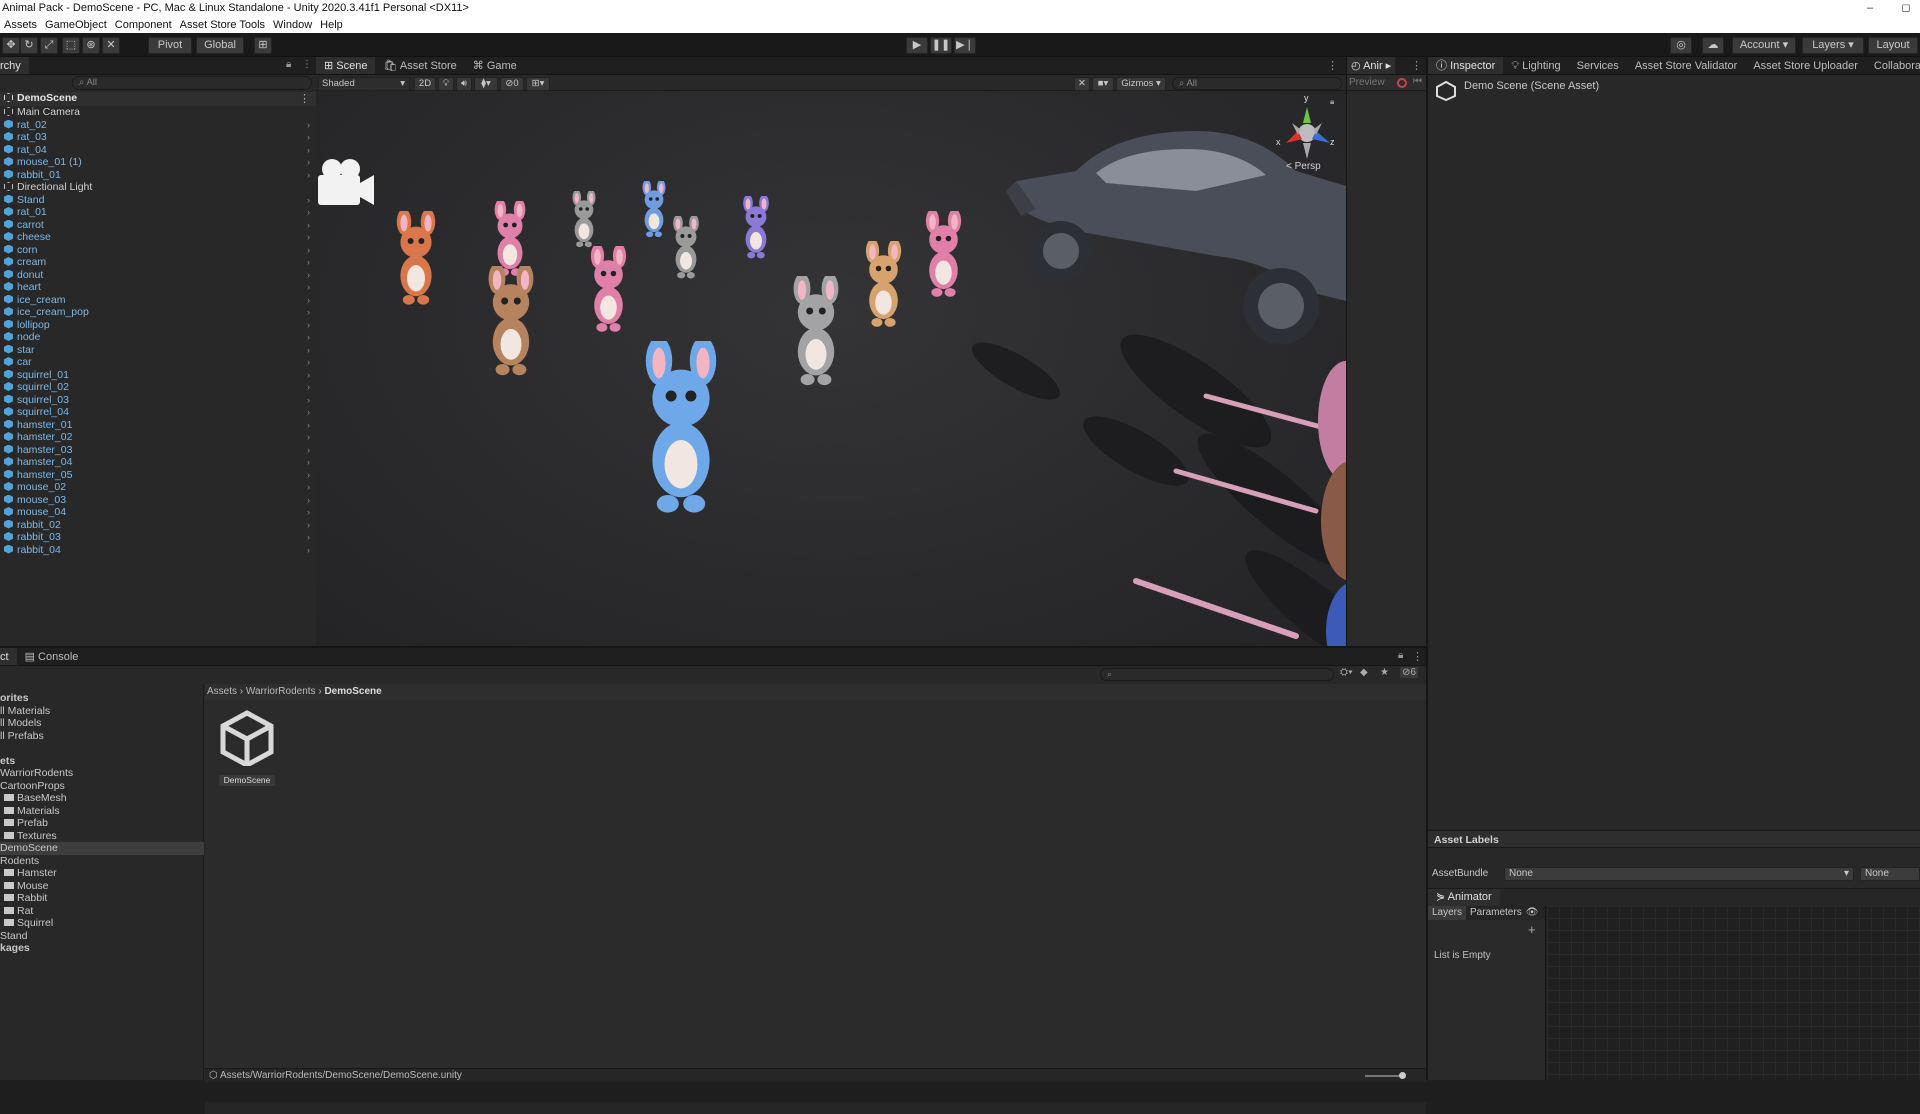 The image size is (1920, 1114). Describe the element at coordinates (1890, 874) in the screenshot. I see `assetbundle-variant-dropdown: None` at that location.